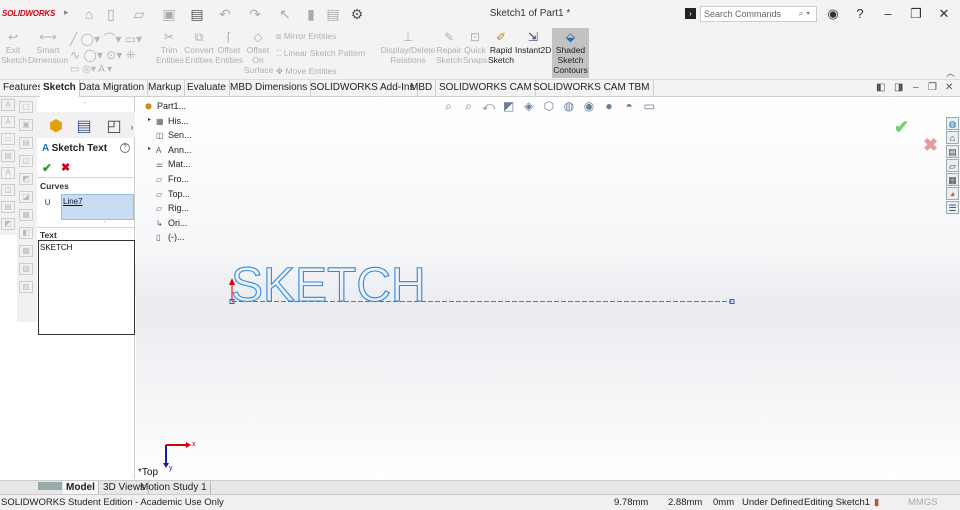 The image size is (960, 510). I want to click on tab-sketch: Sketch, so click(60, 88).